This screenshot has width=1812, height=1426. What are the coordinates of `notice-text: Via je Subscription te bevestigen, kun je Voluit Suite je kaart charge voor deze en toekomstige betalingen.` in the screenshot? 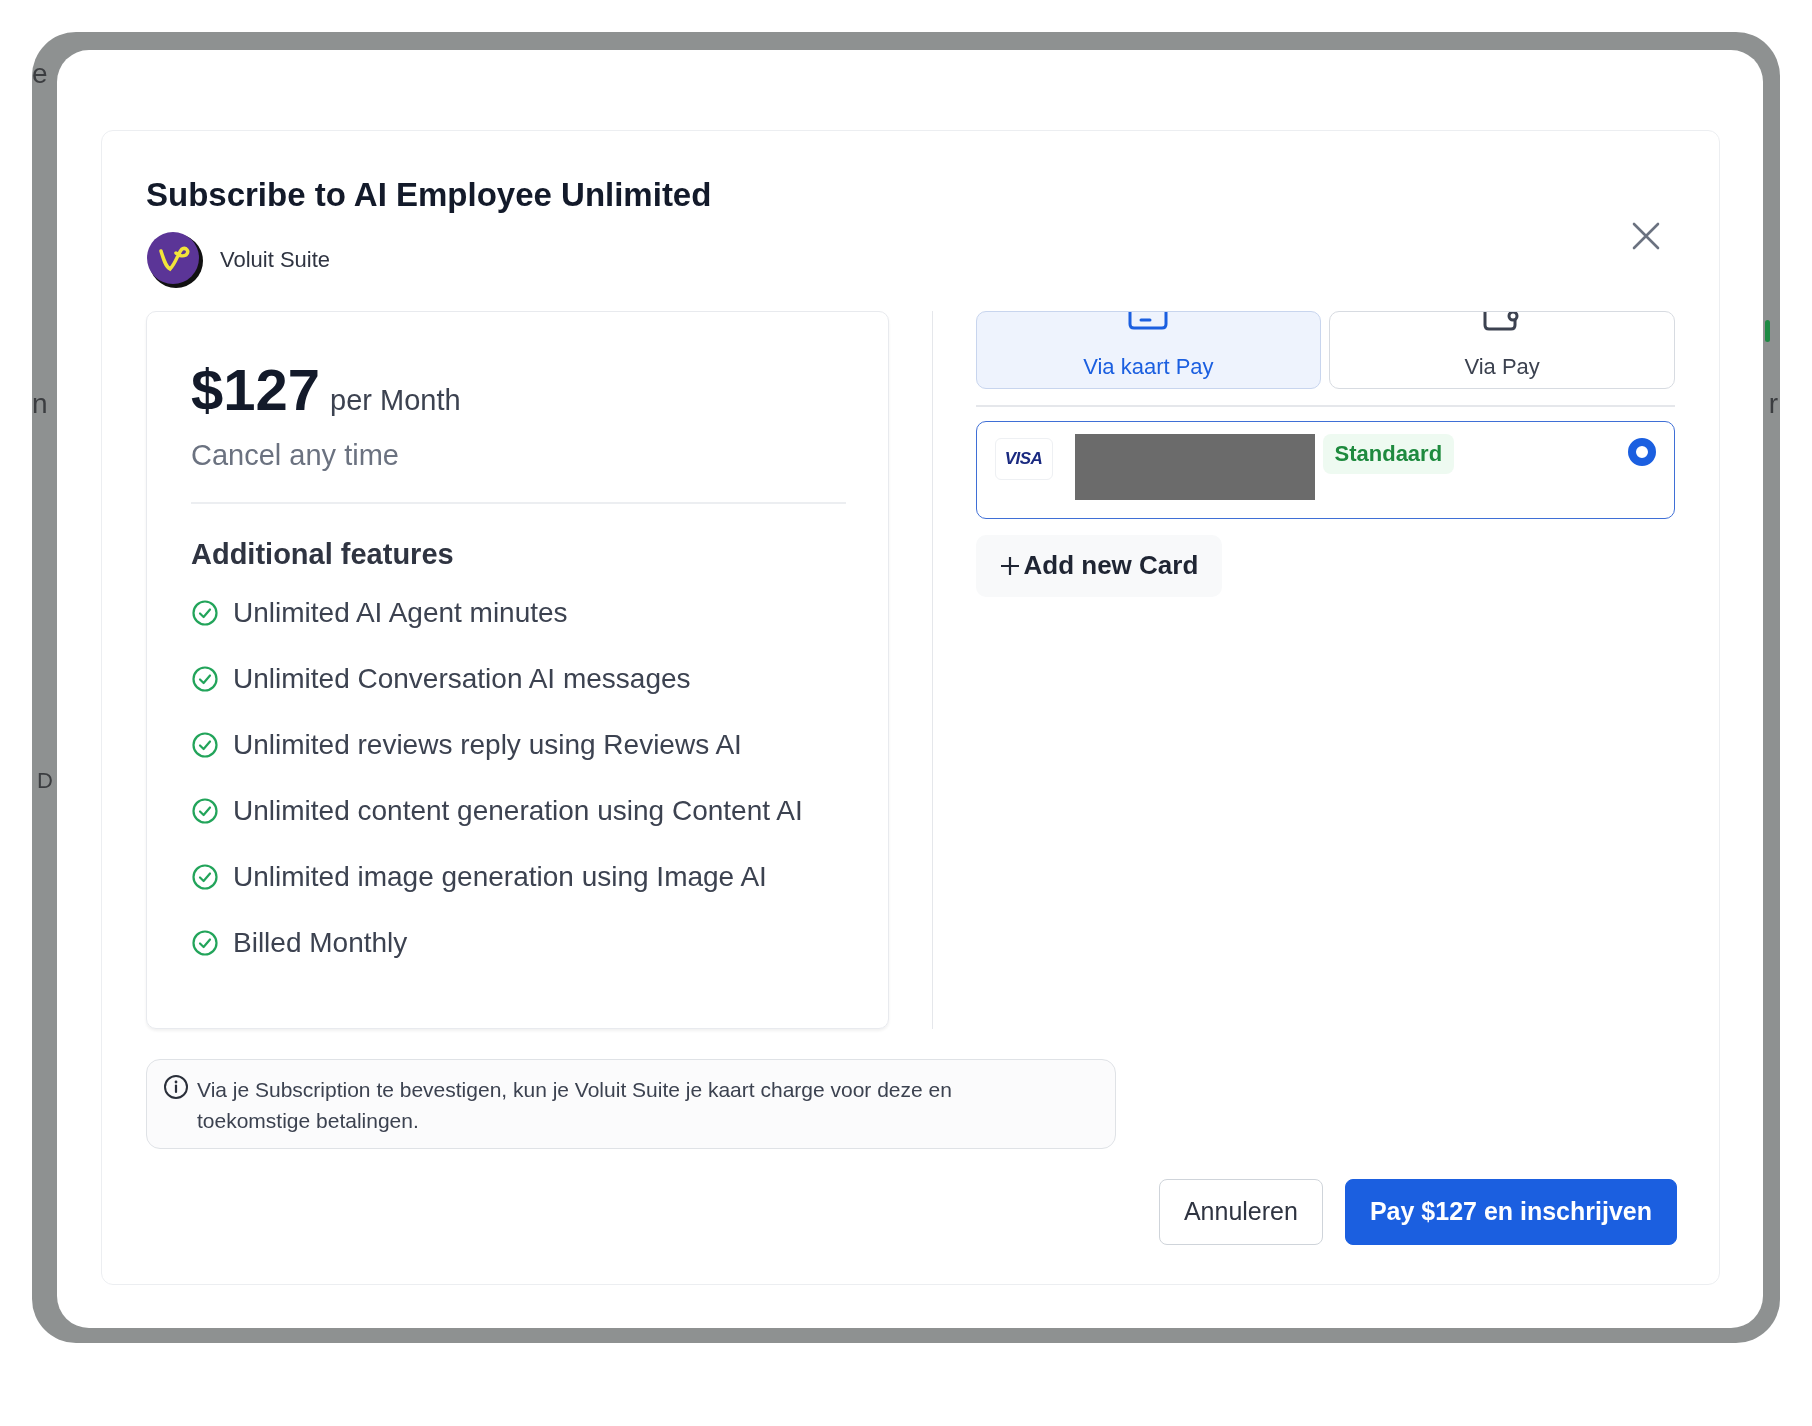 It's located at (575, 1105).